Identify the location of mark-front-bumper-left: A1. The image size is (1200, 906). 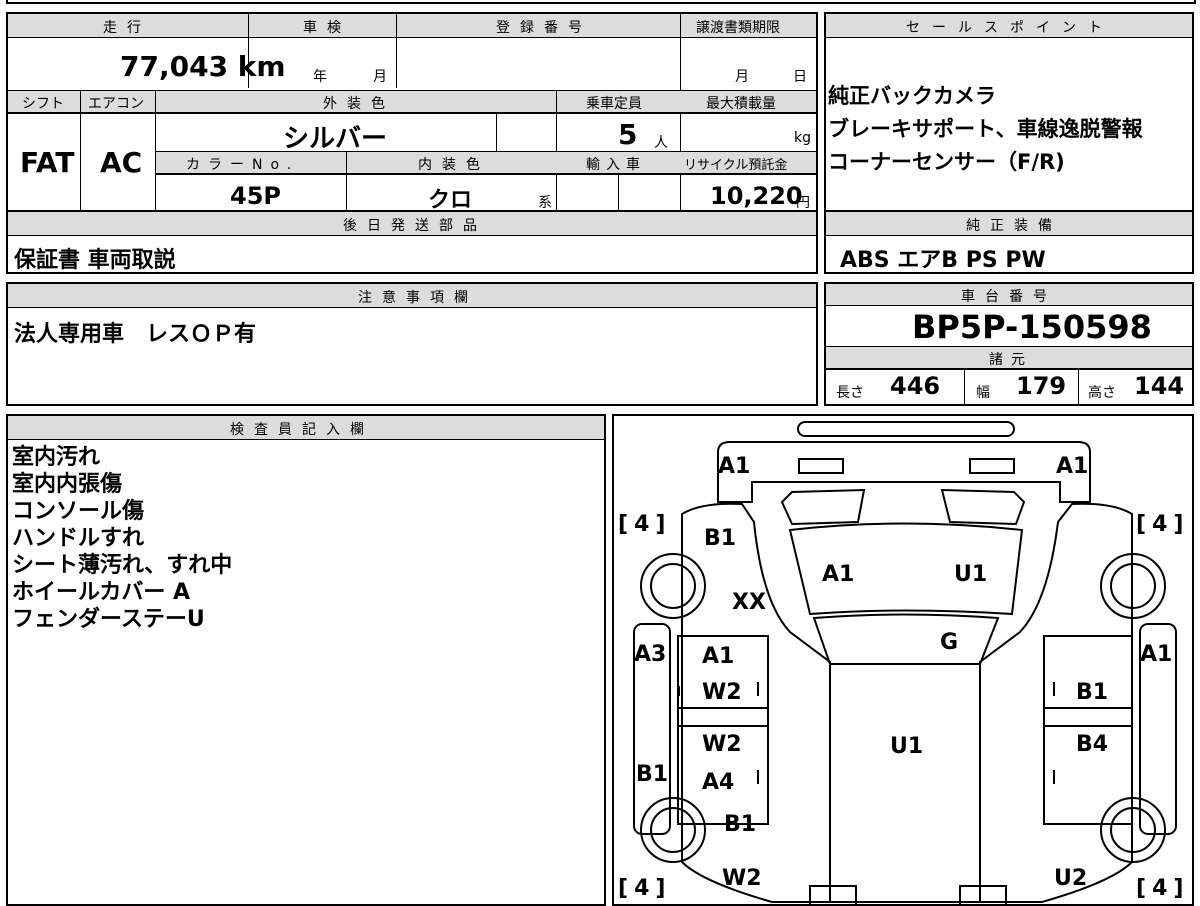
(734, 466).